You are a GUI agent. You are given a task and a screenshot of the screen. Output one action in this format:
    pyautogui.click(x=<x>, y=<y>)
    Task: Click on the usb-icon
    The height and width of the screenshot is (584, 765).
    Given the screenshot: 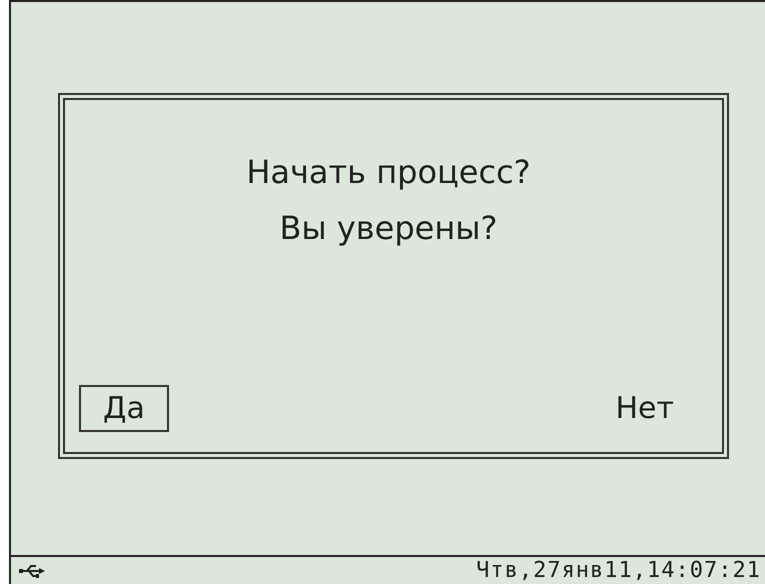 What is the action you would take?
    pyautogui.click(x=32, y=571)
    